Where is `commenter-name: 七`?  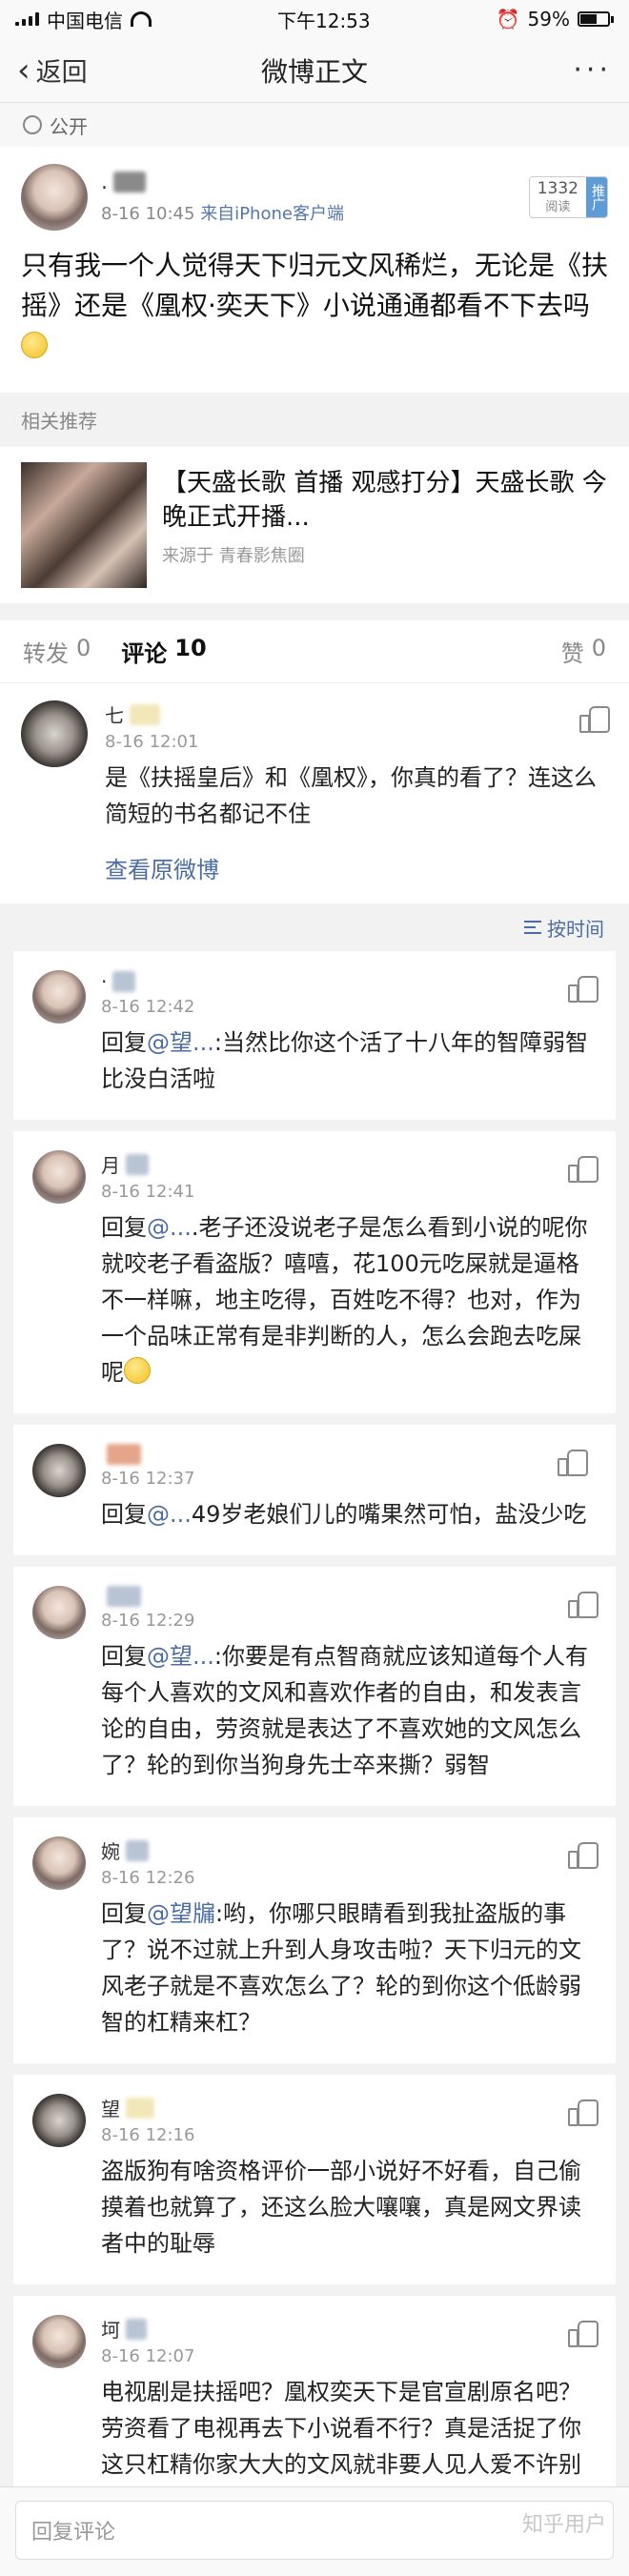 commenter-name: 七 is located at coordinates (151, 714).